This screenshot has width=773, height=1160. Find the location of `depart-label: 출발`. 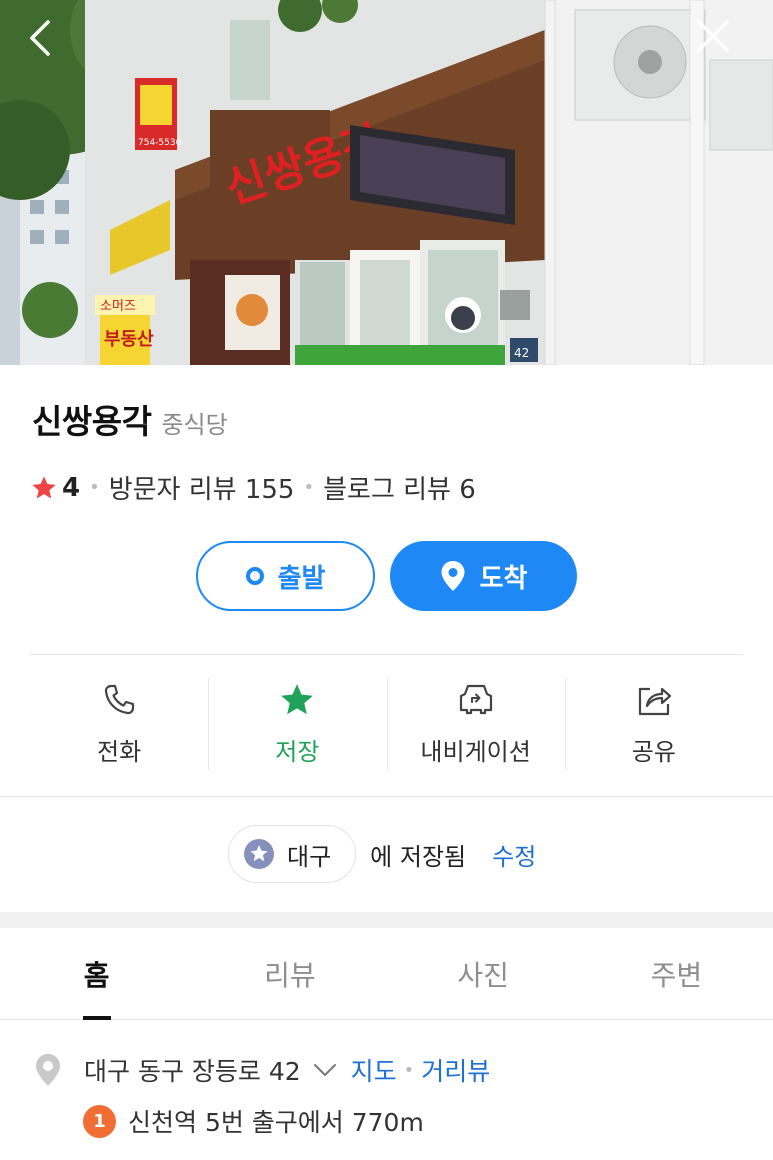

depart-label: 출발 is located at coordinates (301, 578).